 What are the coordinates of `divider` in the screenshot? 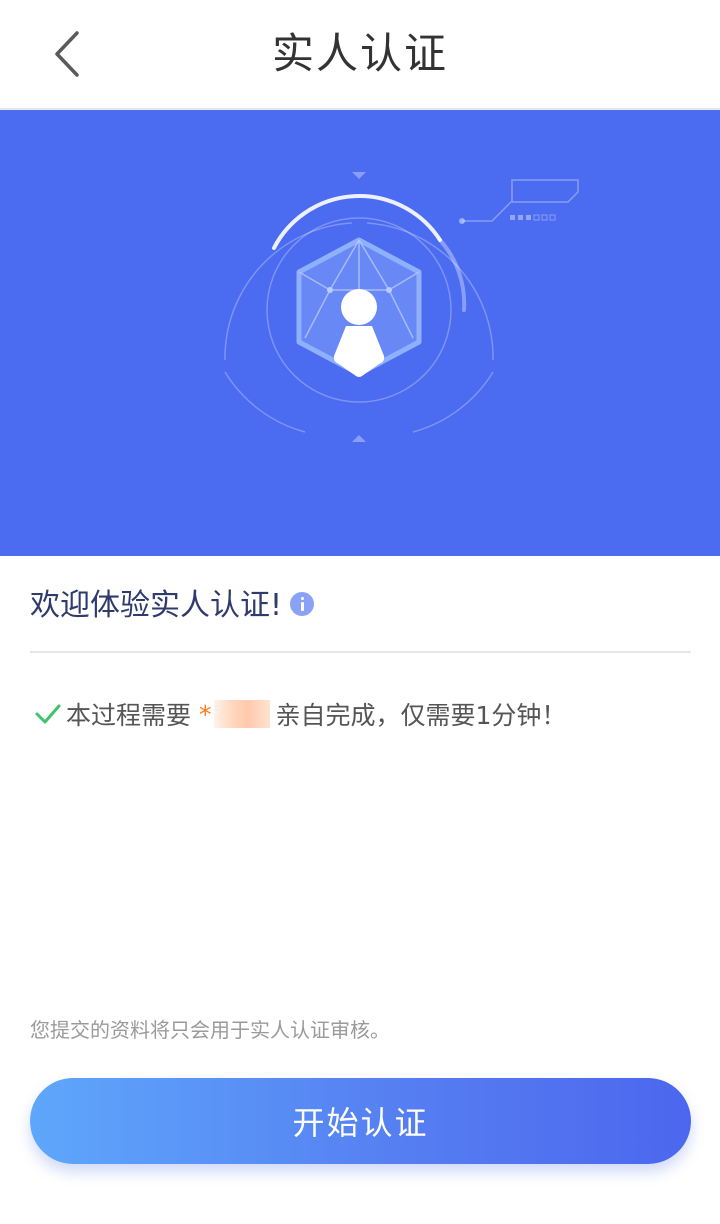 It's located at (360, 652).